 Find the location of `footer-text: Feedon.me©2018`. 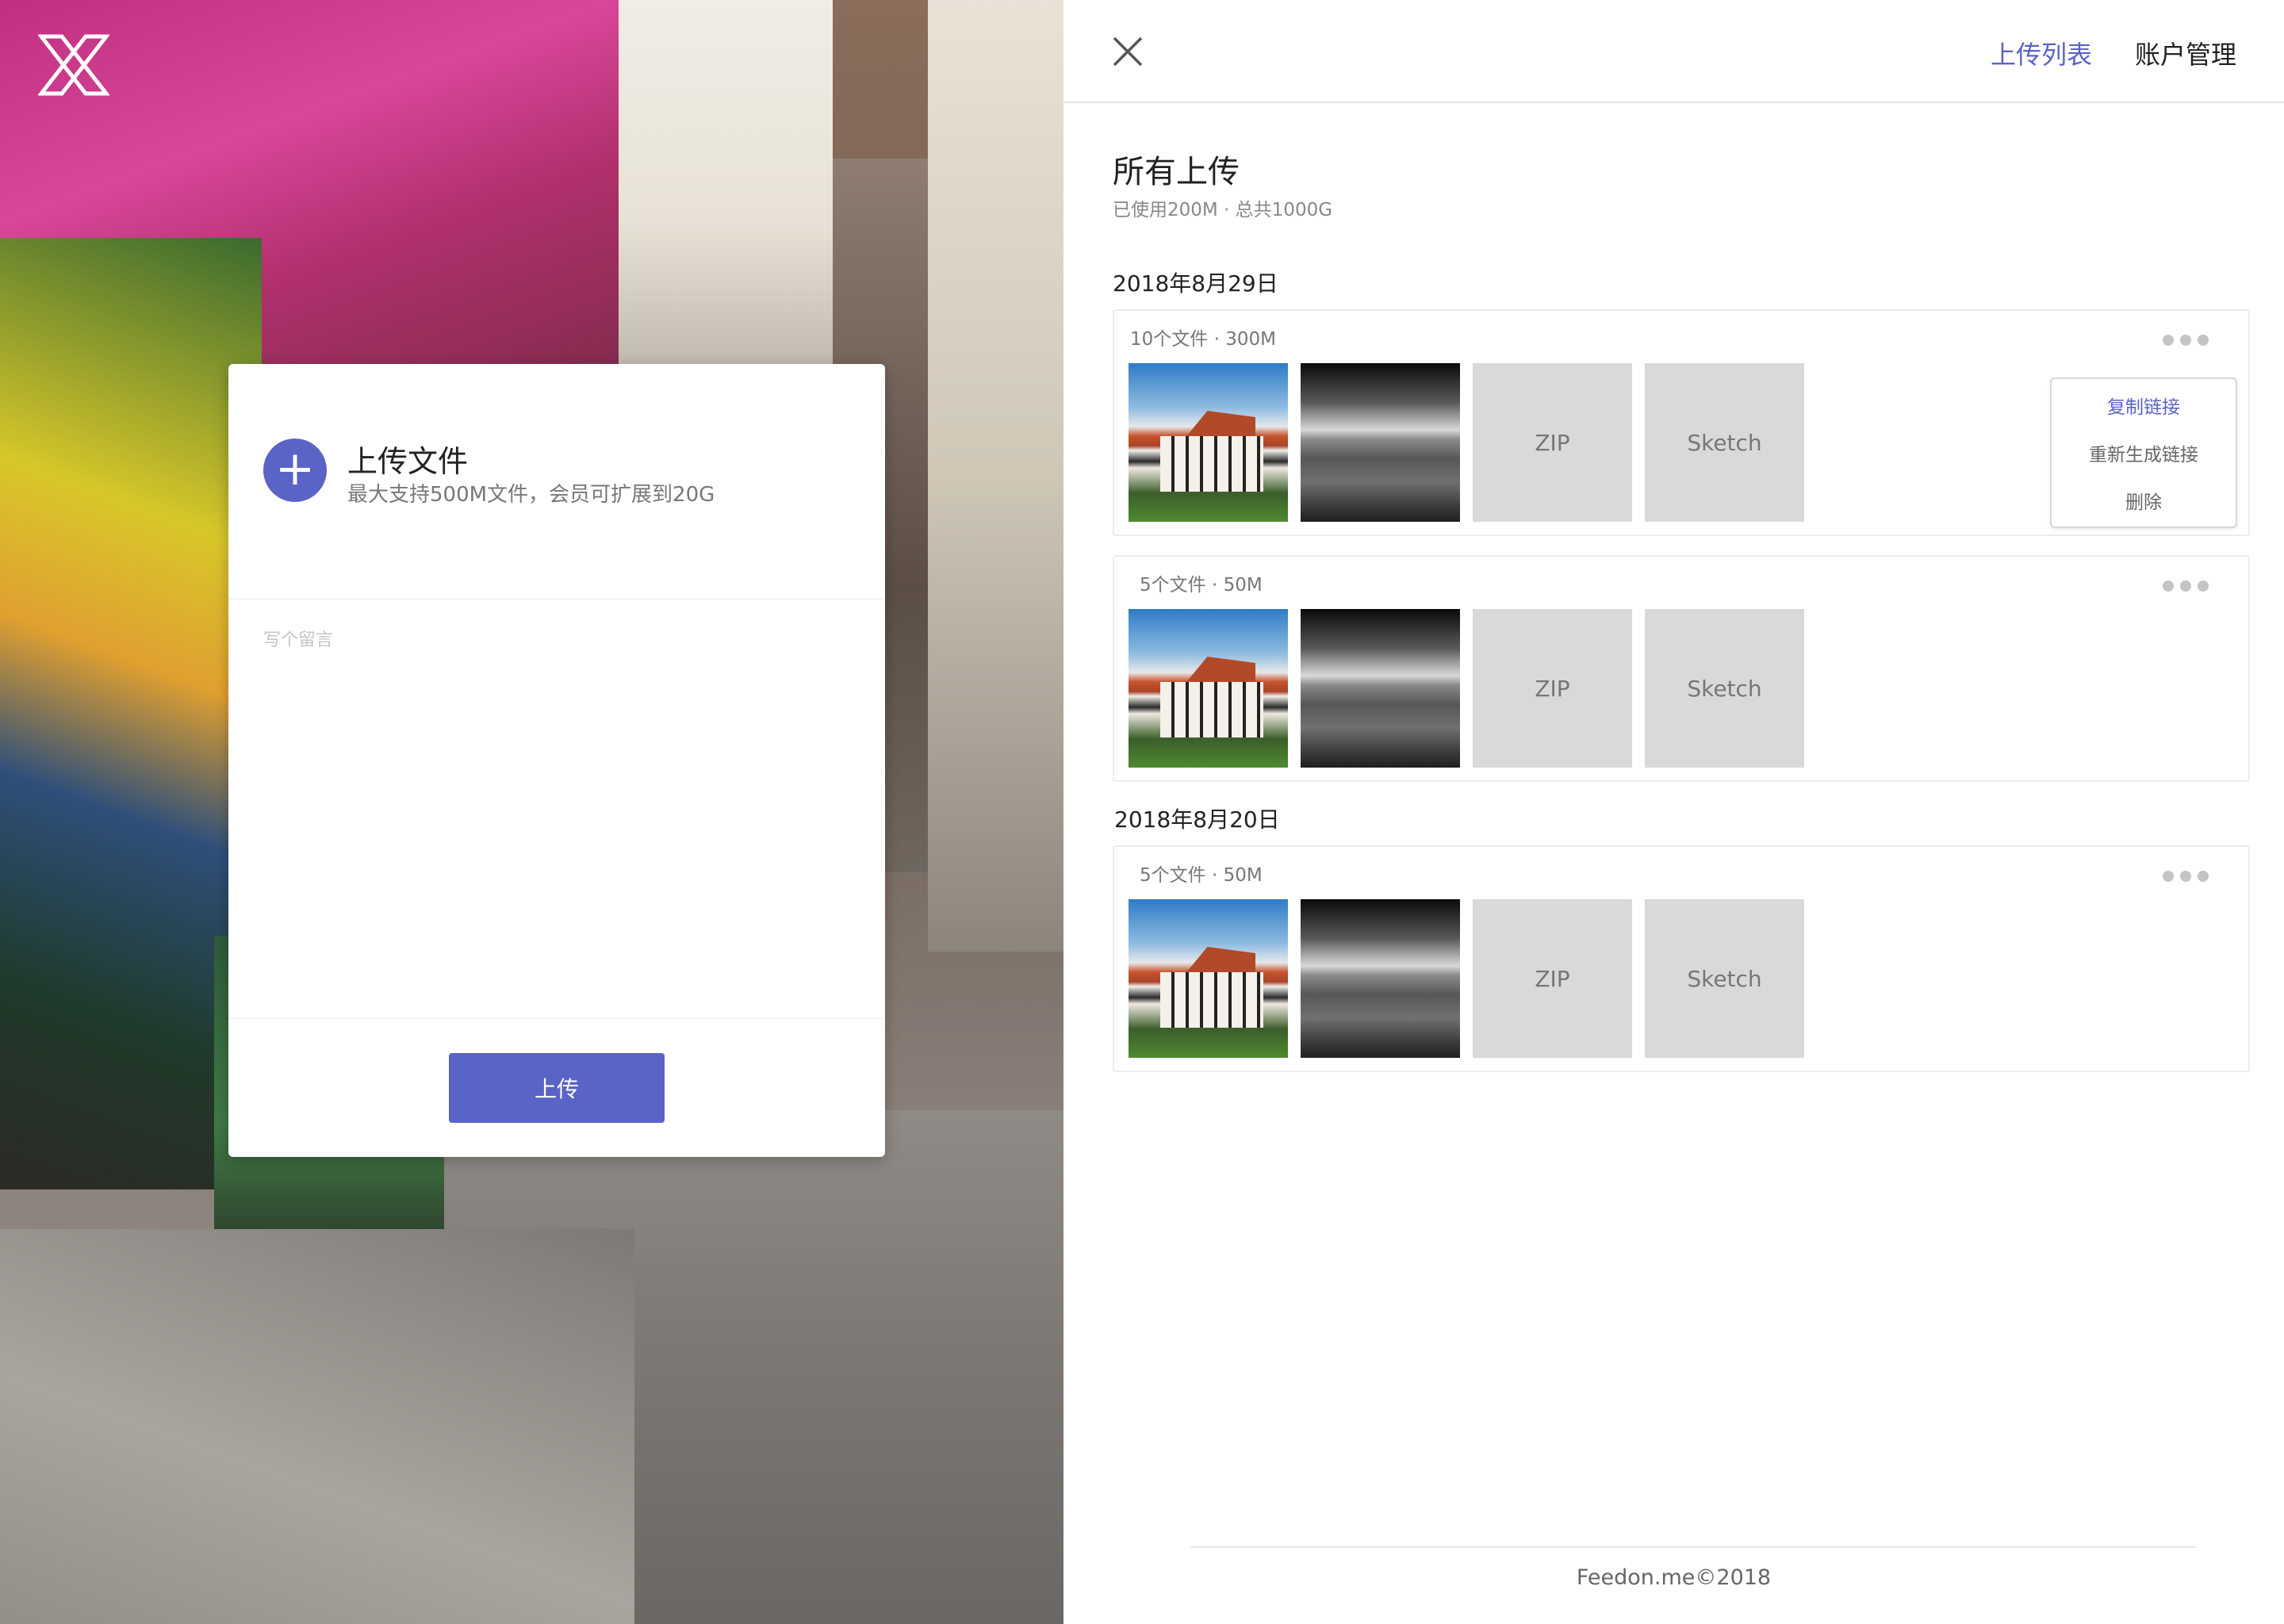

footer-text: Feedon.me©2018 is located at coordinates (1674, 1577).